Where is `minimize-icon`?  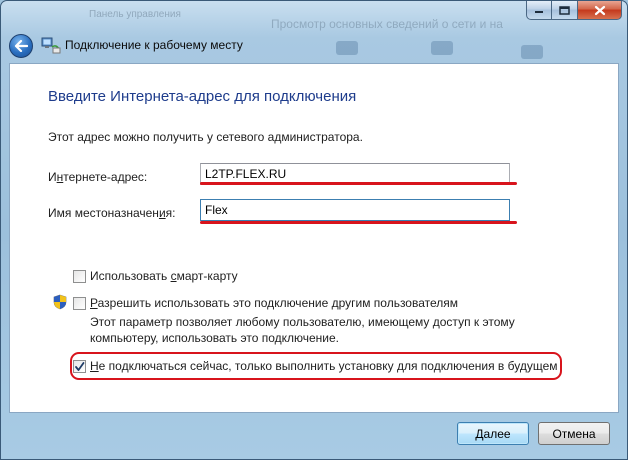
minimize-icon is located at coordinates (539, 12).